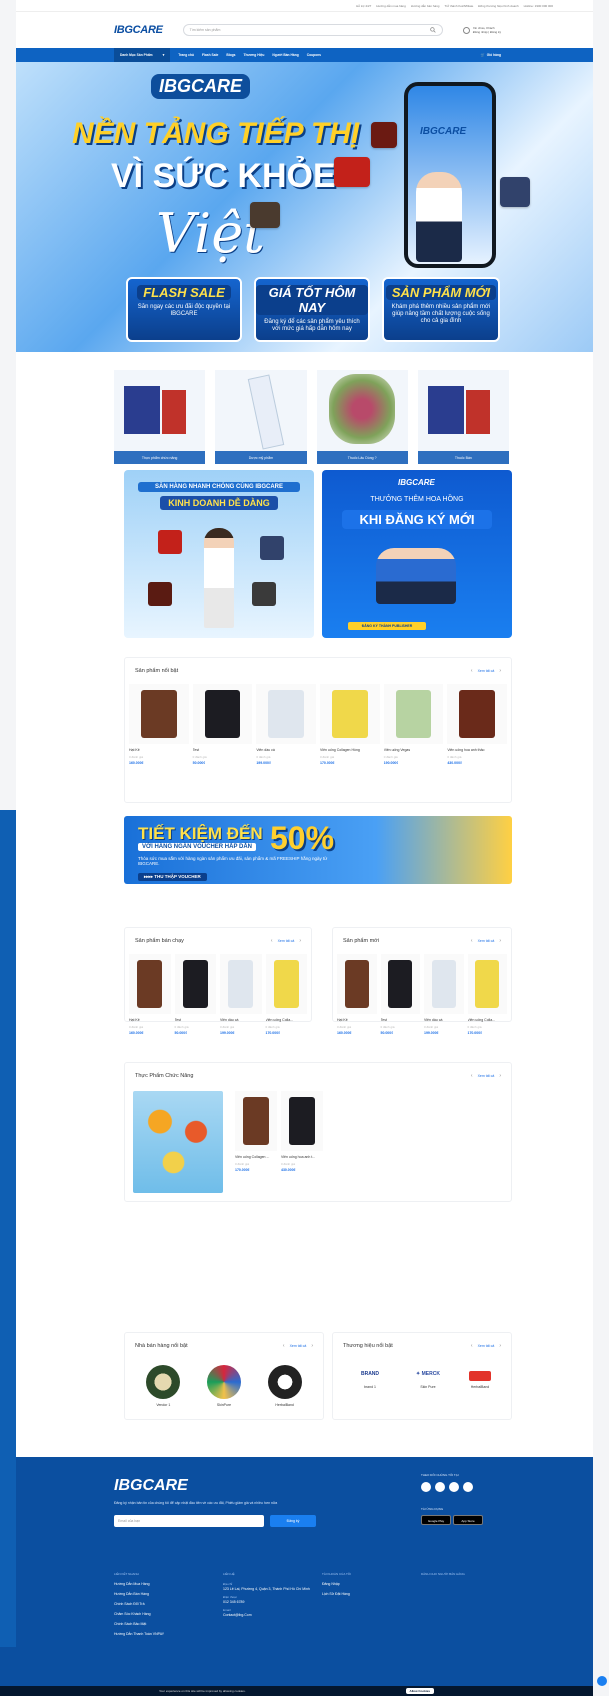 The image size is (609, 1696). What do you see at coordinates (370, 1380) in the screenshot?
I see `brand-card: BRAND brand 1` at bounding box center [370, 1380].